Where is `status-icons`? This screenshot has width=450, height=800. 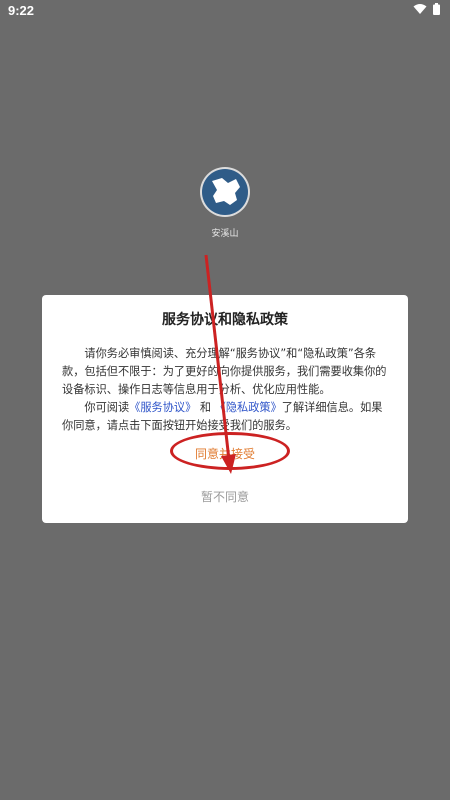 status-icons is located at coordinates (426, 9).